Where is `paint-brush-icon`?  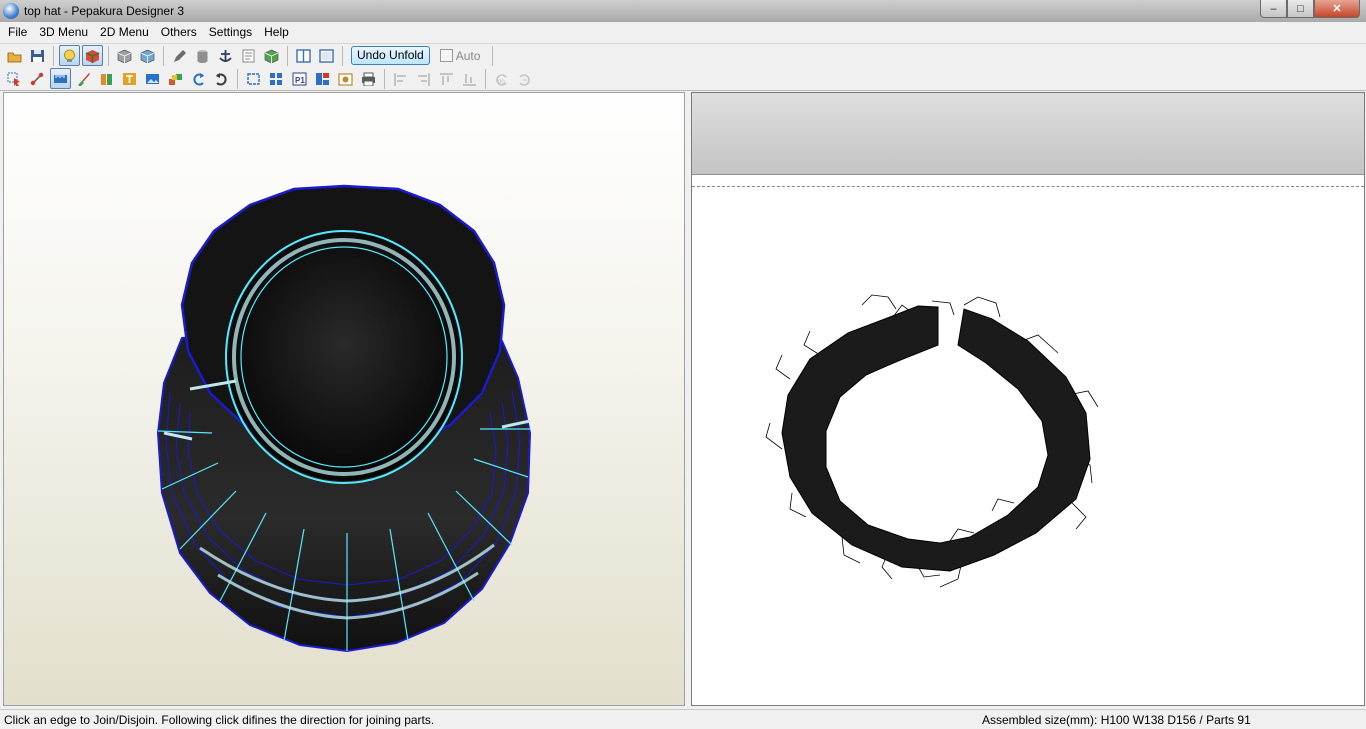
paint-brush-icon is located at coordinates (83, 79).